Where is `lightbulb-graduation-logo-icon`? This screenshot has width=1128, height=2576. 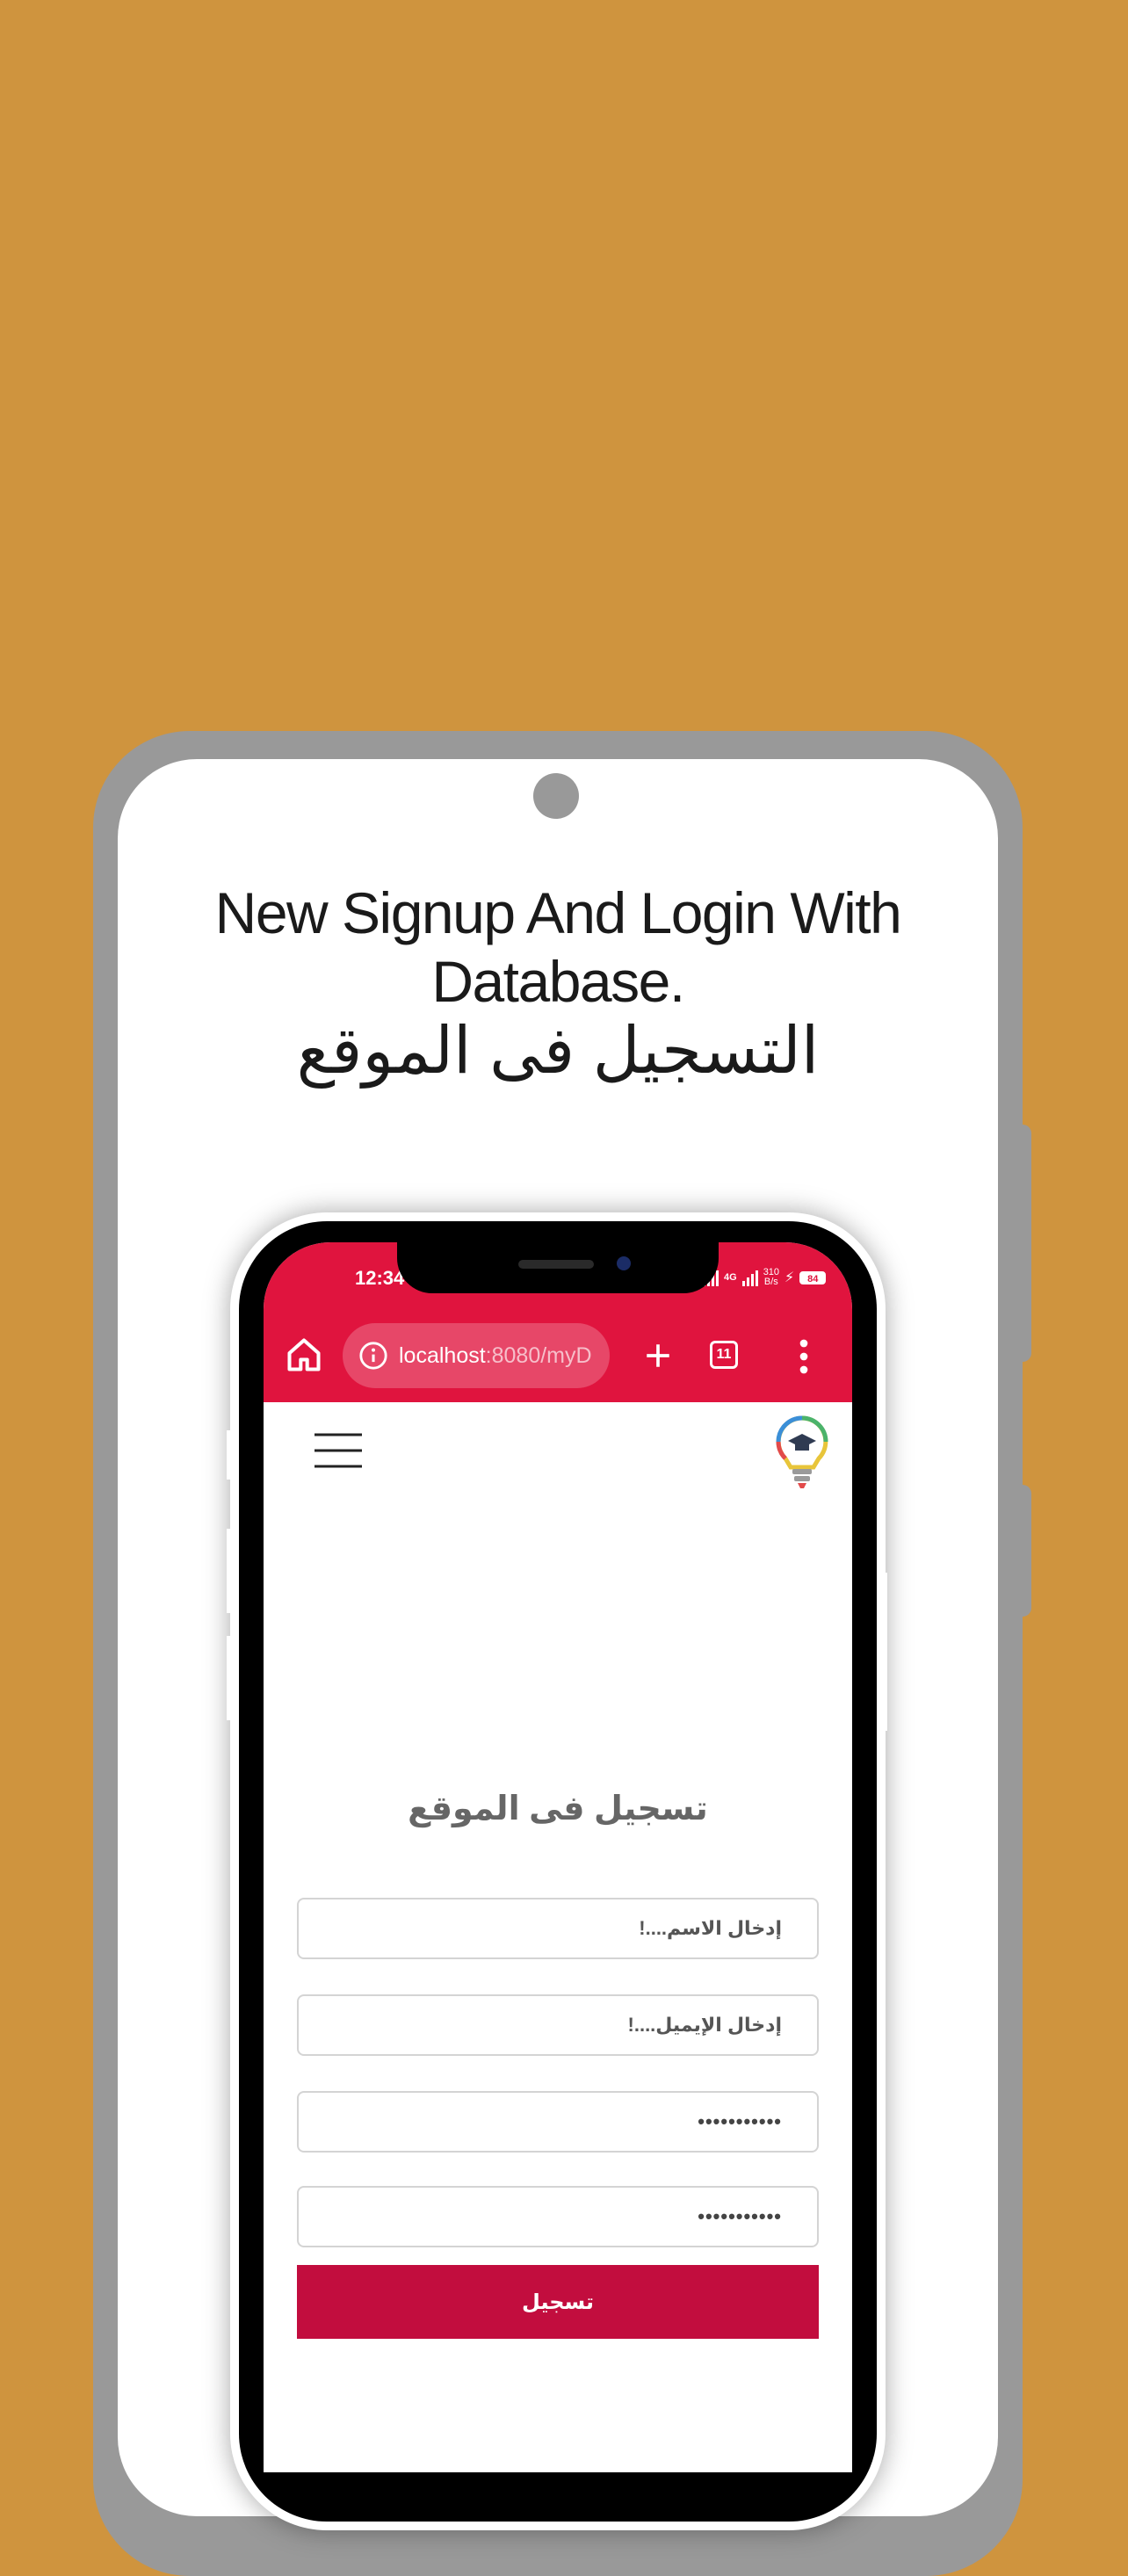 lightbulb-graduation-logo-icon is located at coordinates (802, 1451).